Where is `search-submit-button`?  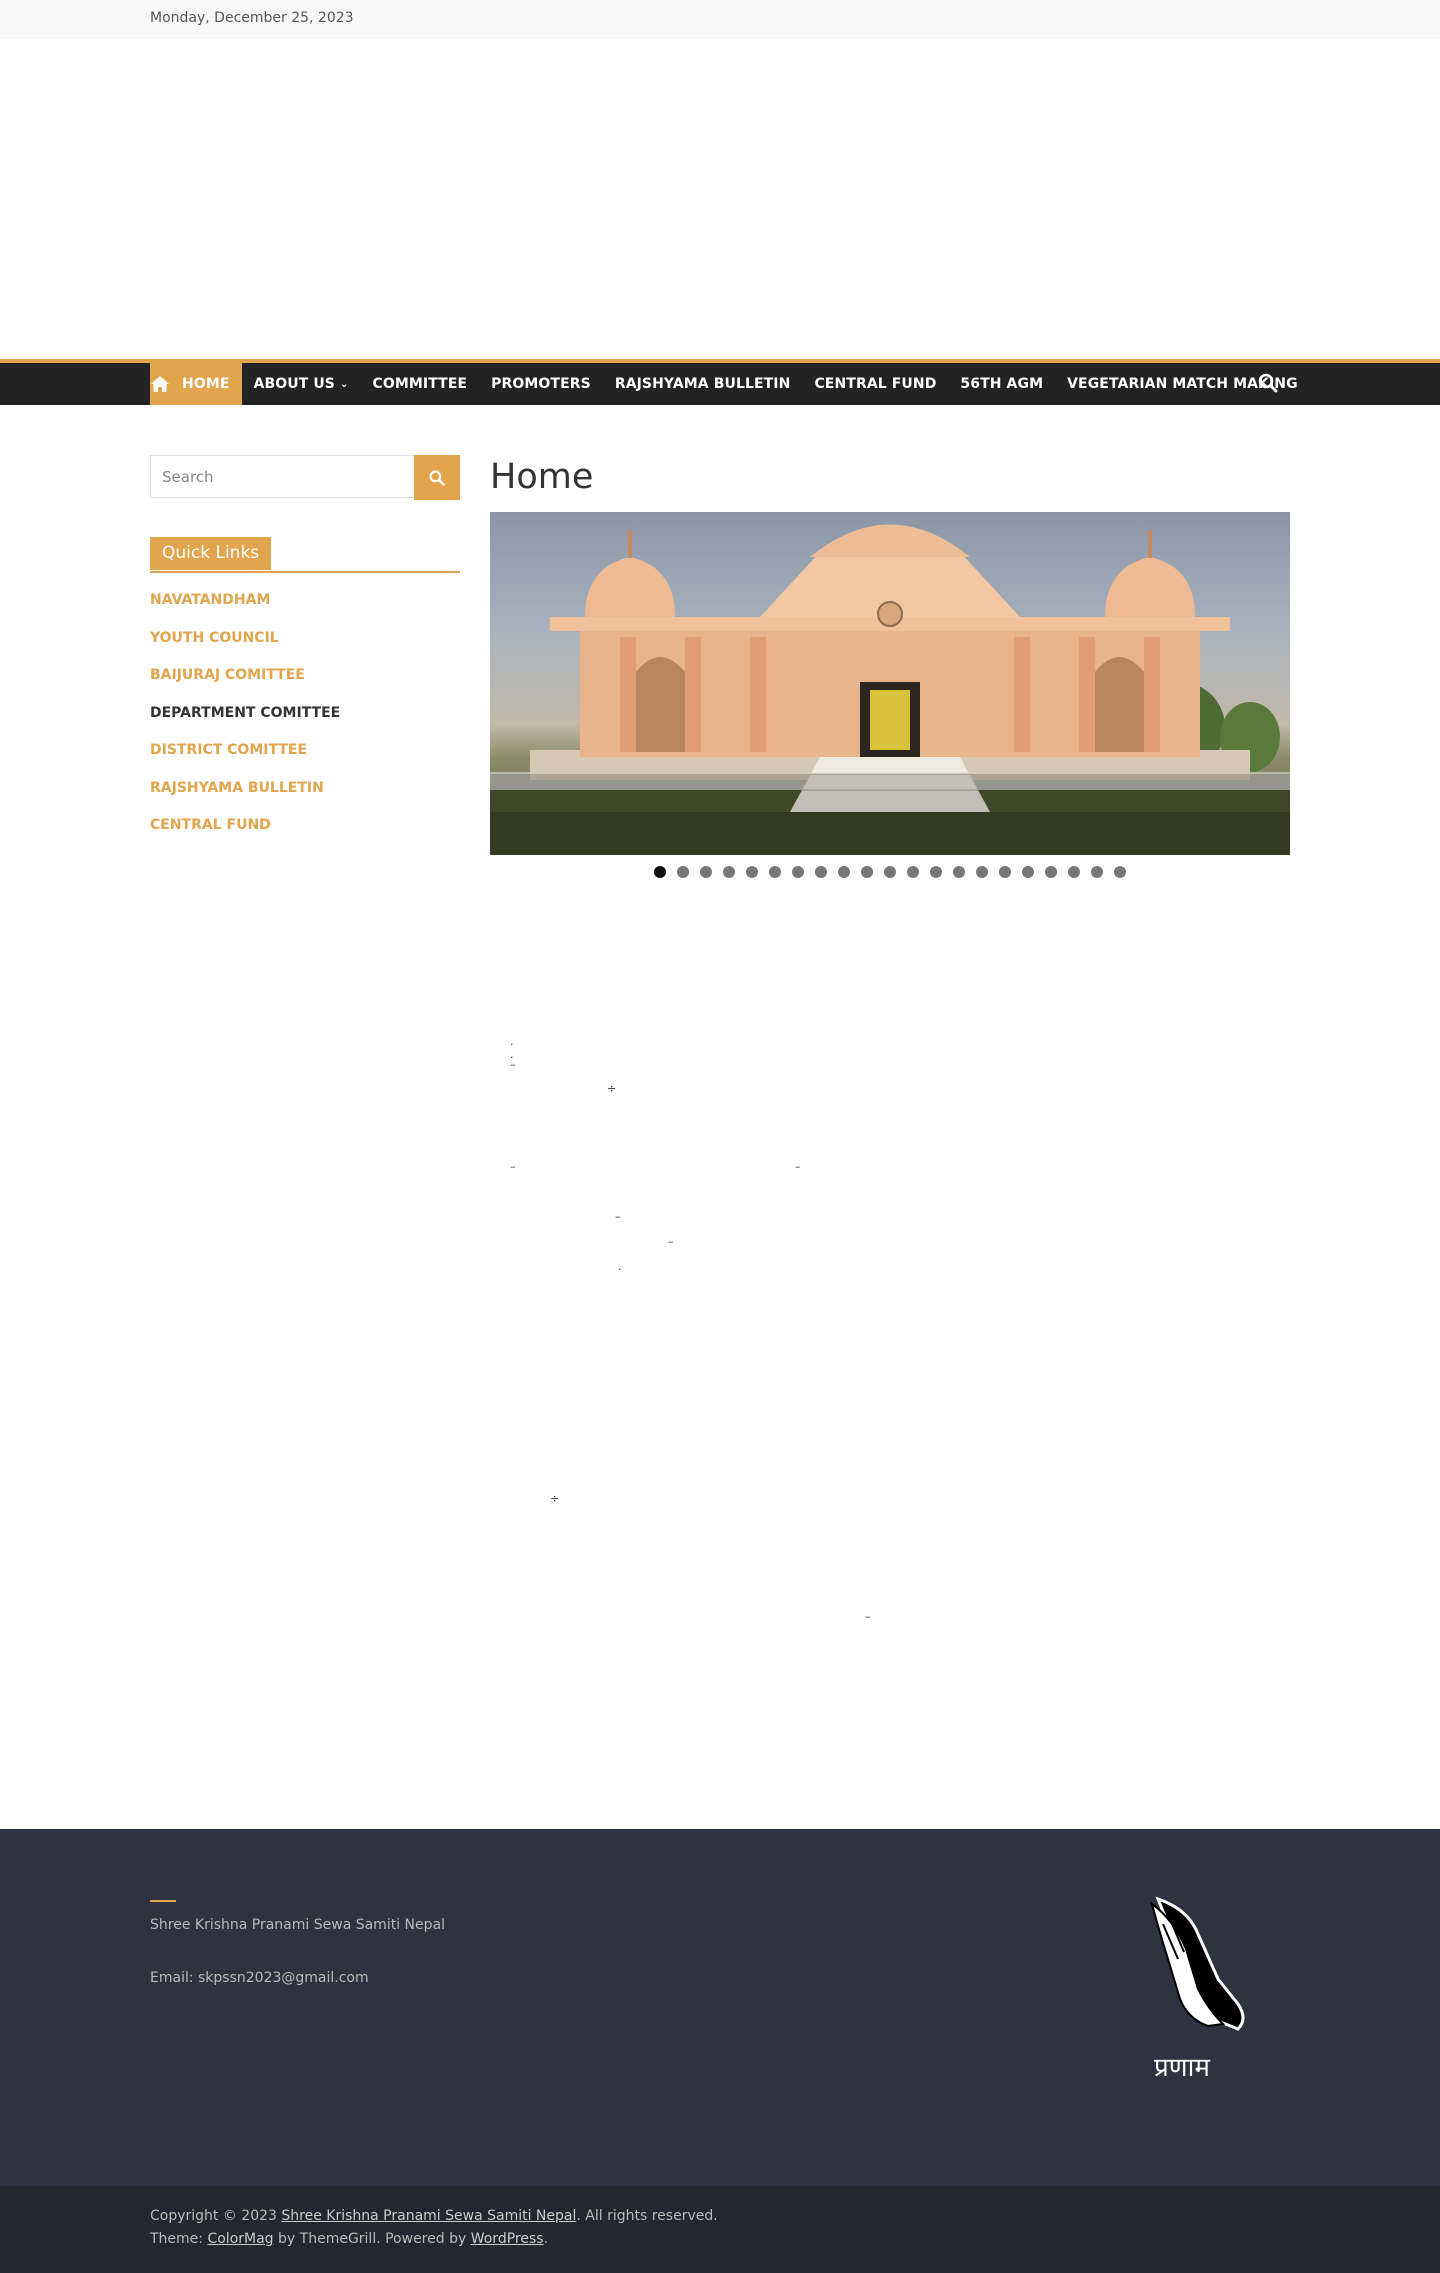
search-submit-button is located at coordinates (437, 477).